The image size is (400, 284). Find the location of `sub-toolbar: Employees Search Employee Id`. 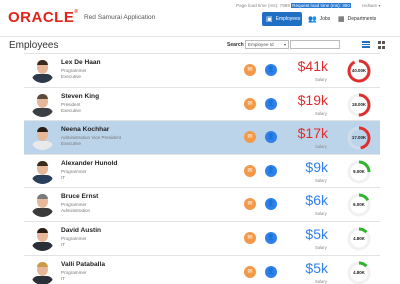

sub-toolbar: Employees Search Employee Id is located at coordinates (200, 44).